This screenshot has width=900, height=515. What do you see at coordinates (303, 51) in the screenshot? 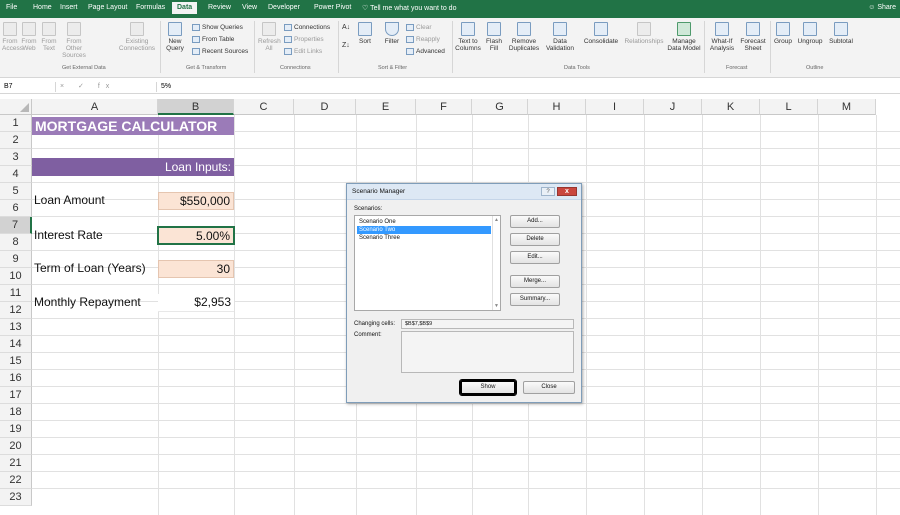
I see `edit-links-button: Edit Links` at bounding box center [303, 51].